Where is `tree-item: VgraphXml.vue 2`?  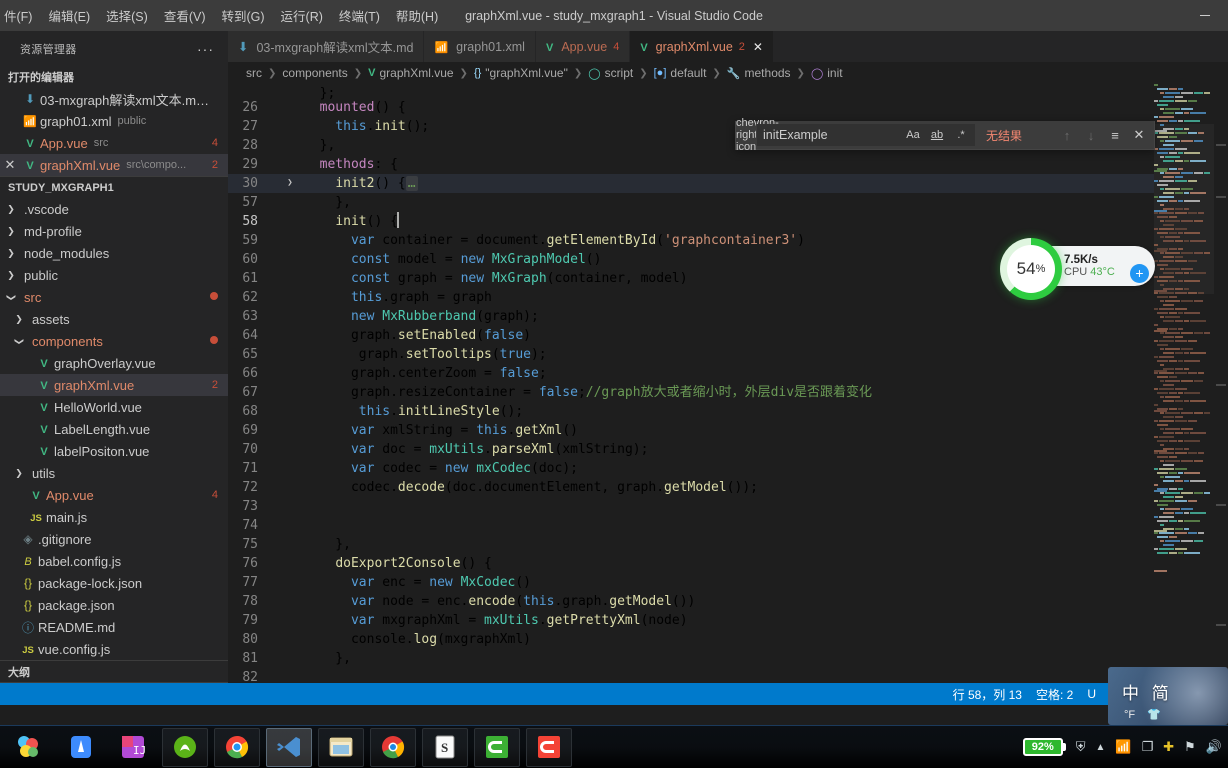
tree-item: VgraphXml.vue 2 is located at coordinates (114, 385).